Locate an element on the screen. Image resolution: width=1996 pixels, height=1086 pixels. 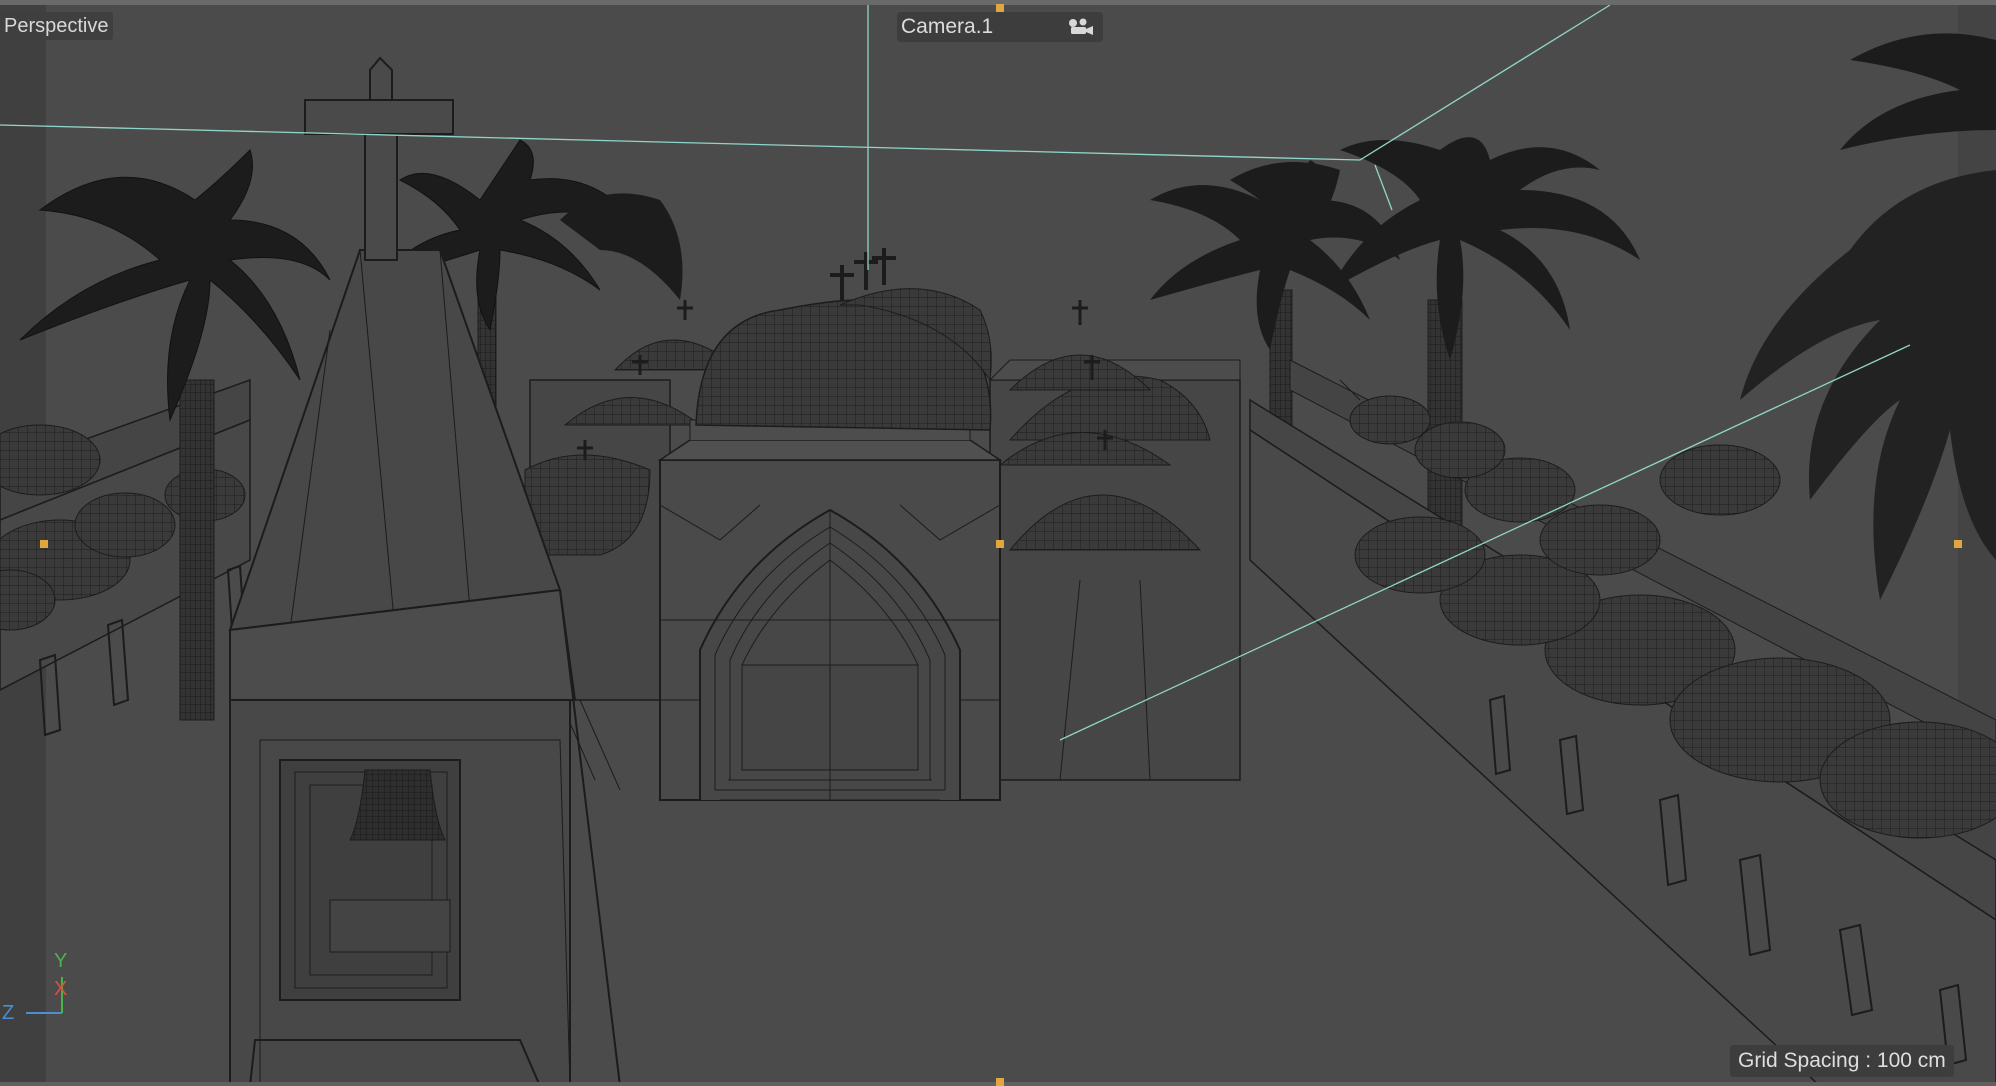
central-church is located at coordinates (830, 524).